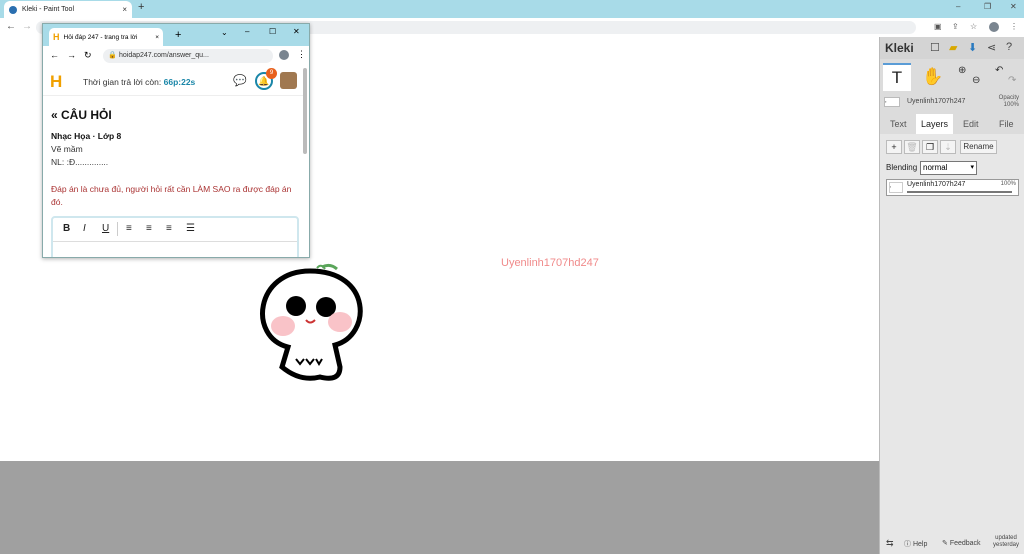 This screenshot has height=554, width=1024. I want to click on minimize-button: –, so click(958, 6).